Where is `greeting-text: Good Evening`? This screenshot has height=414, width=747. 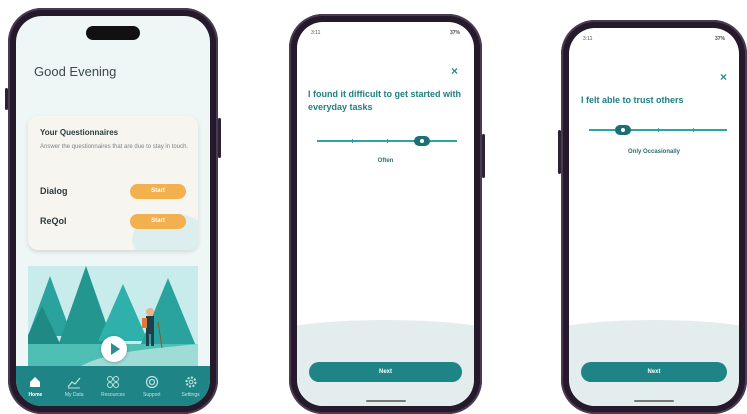 greeting-text: Good Evening is located at coordinates (75, 71).